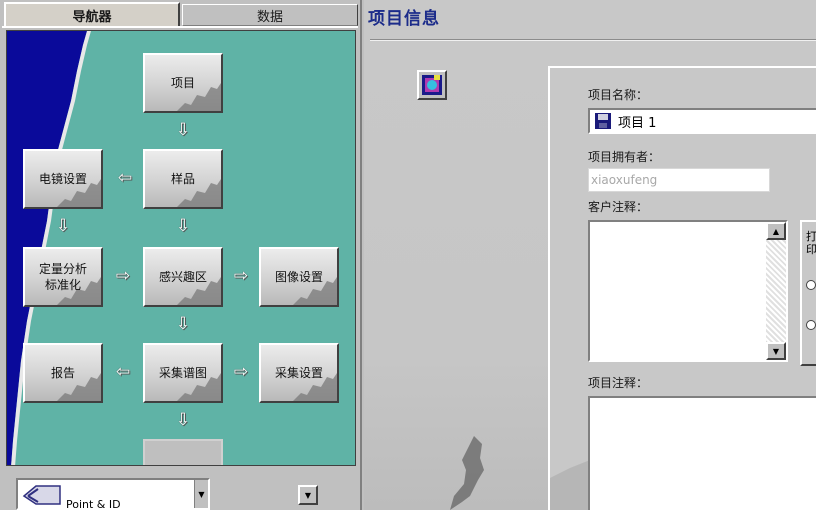 Image resolution: width=816 pixels, height=510 pixels. I want to click on terrain-art, so click(467, 473).